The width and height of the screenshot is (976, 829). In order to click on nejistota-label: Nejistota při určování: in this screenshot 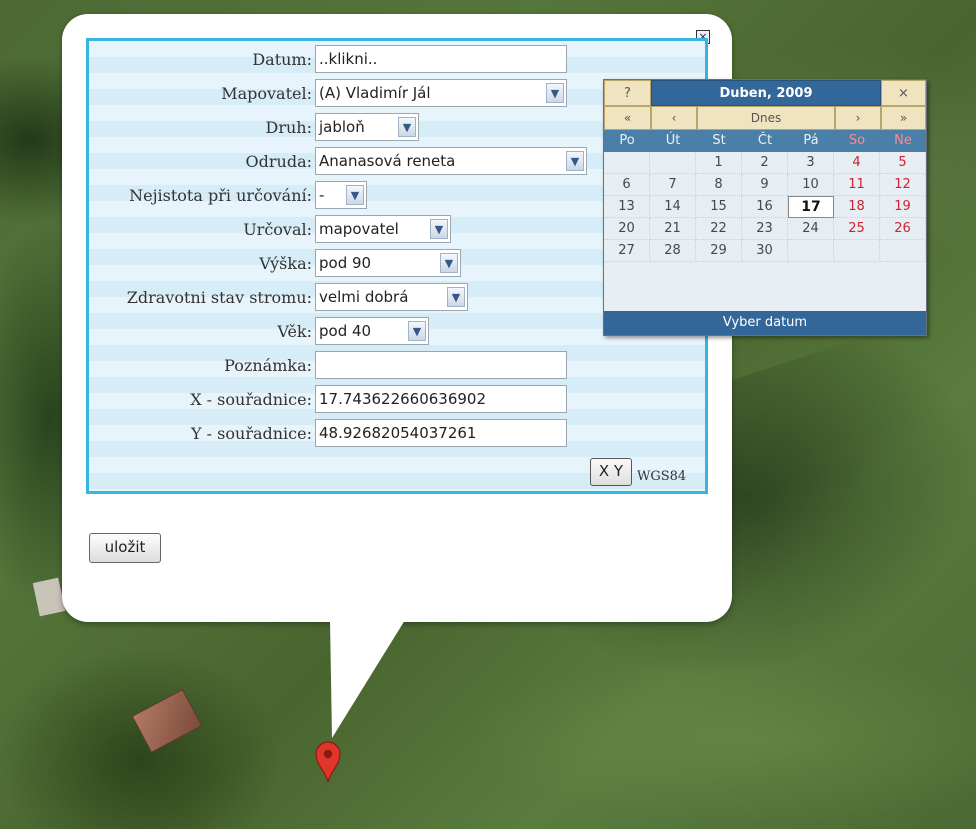, I will do `click(220, 195)`.